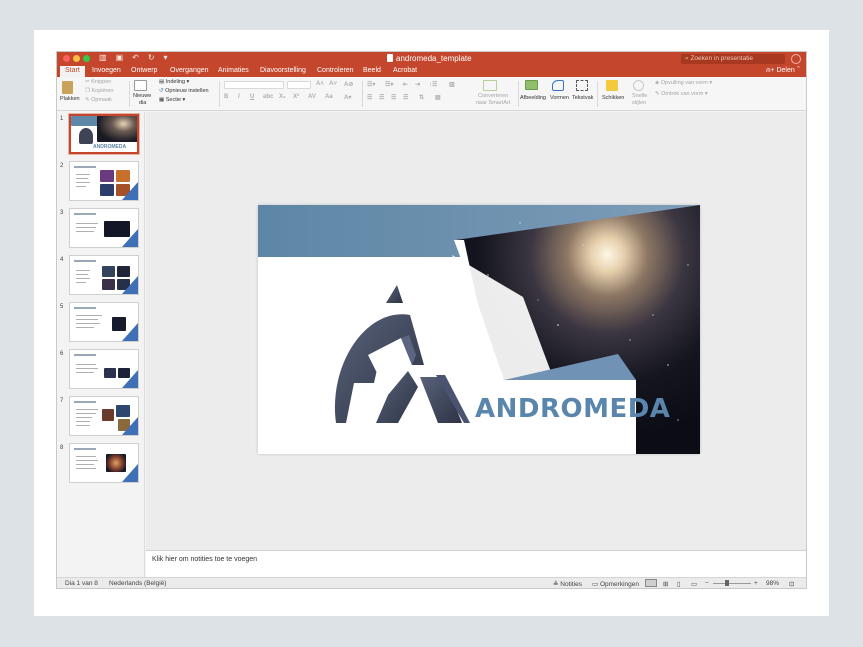 The image size is (863, 647). I want to click on close-window-button, so click(66, 58).